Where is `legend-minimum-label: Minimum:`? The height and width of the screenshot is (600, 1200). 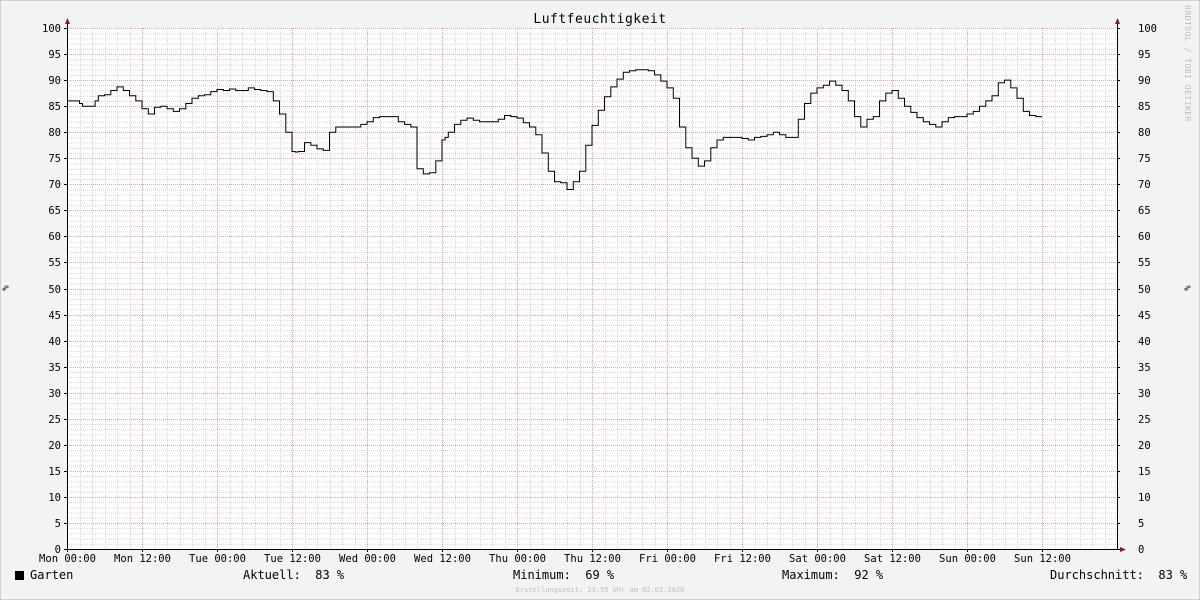
legend-minimum-label: Minimum: is located at coordinates (542, 575).